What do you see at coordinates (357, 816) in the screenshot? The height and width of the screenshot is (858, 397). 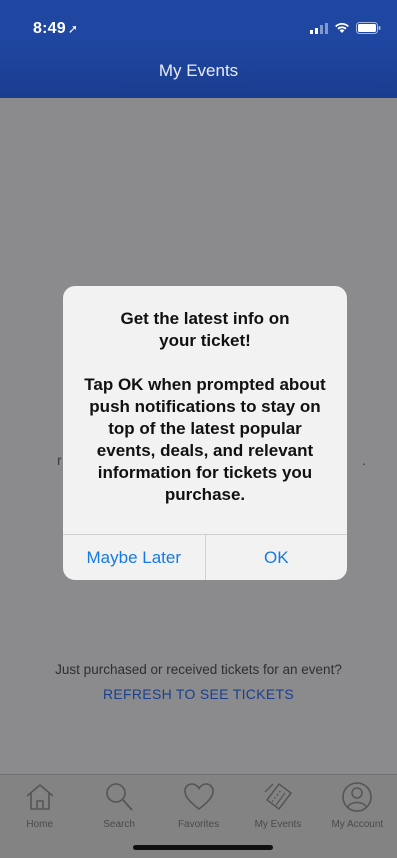 I see `tab-my-account: My Account` at bounding box center [357, 816].